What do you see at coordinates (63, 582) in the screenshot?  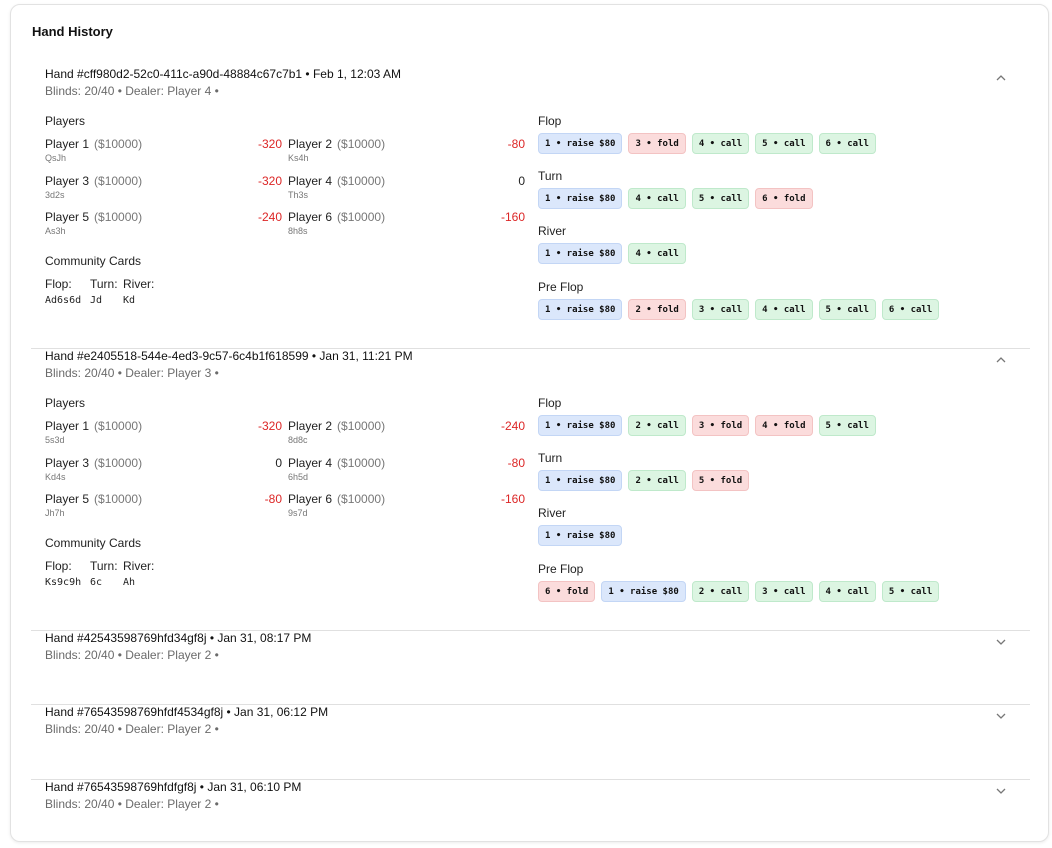 I see `flop-cards: Ks9c9h` at bounding box center [63, 582].